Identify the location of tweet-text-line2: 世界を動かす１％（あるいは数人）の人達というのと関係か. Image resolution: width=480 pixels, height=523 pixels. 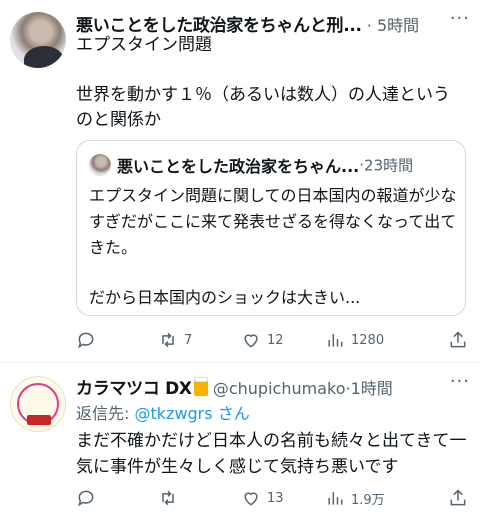
(263, 107).